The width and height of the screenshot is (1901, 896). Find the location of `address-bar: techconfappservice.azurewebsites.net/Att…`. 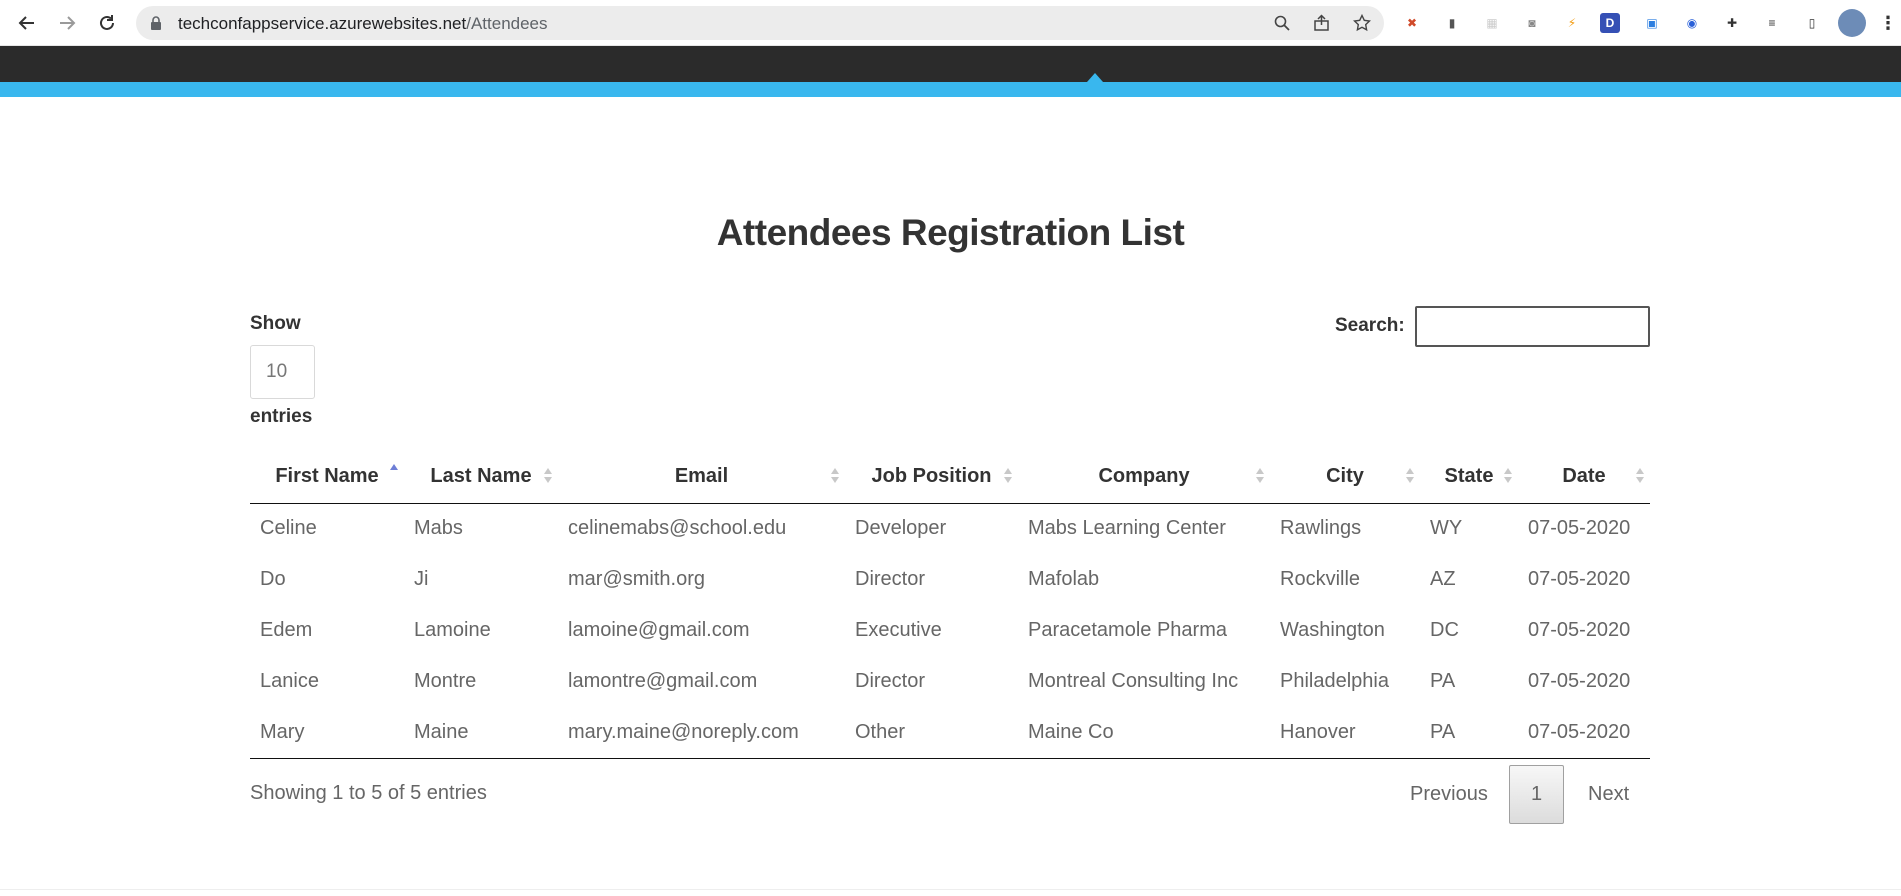

address-bar: techconfappservice.azurewebsites.net/Att… is located at coordinates (760, 23).